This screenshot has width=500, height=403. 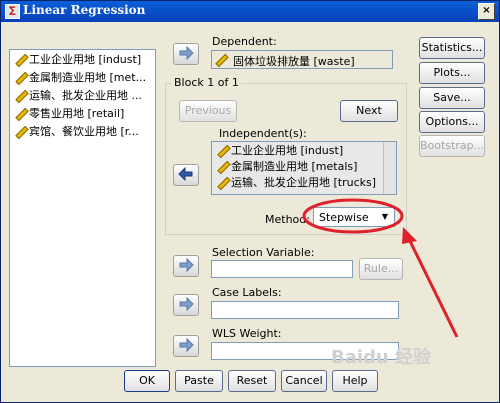 What do you see at coordinates (409, 235) in the screenshot?
I see `annotation-arrow-head` at bounding box center [409, 235].